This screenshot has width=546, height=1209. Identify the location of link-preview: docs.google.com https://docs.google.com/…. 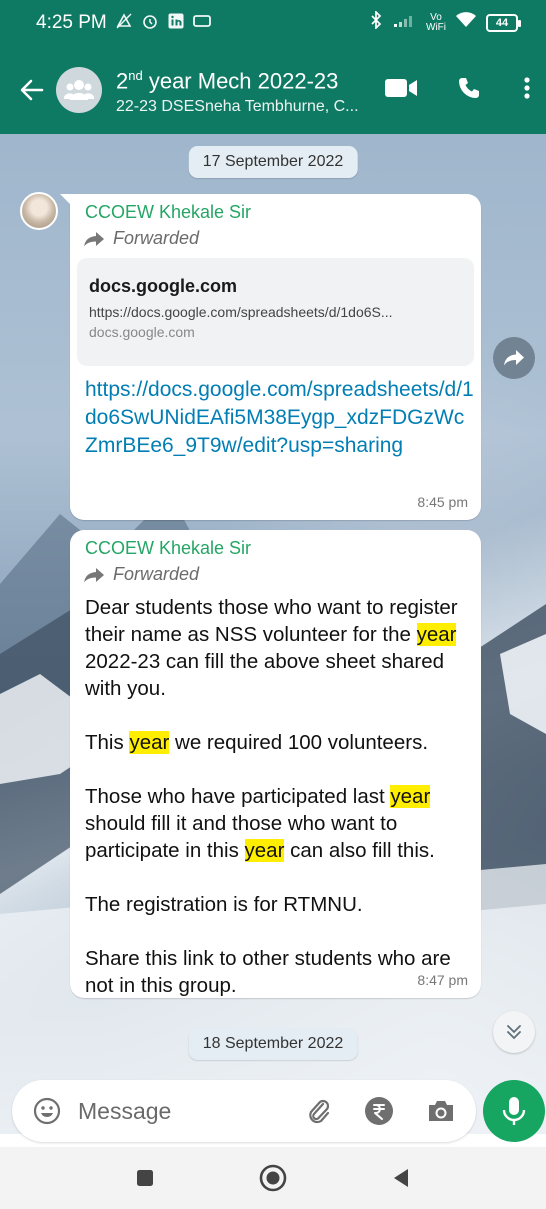
(275, 312).